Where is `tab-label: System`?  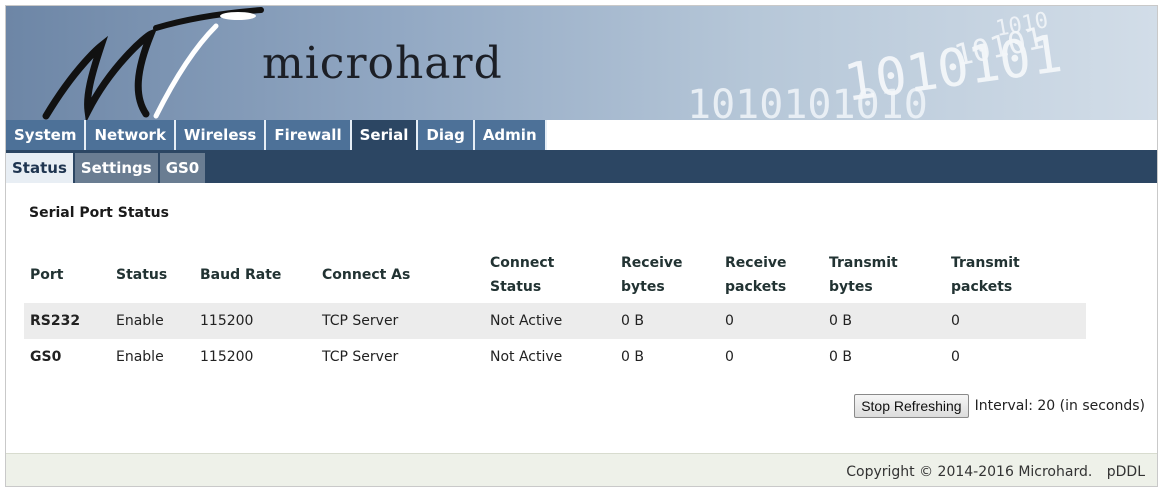 tab-label: System is located at coordinates (45, 135).